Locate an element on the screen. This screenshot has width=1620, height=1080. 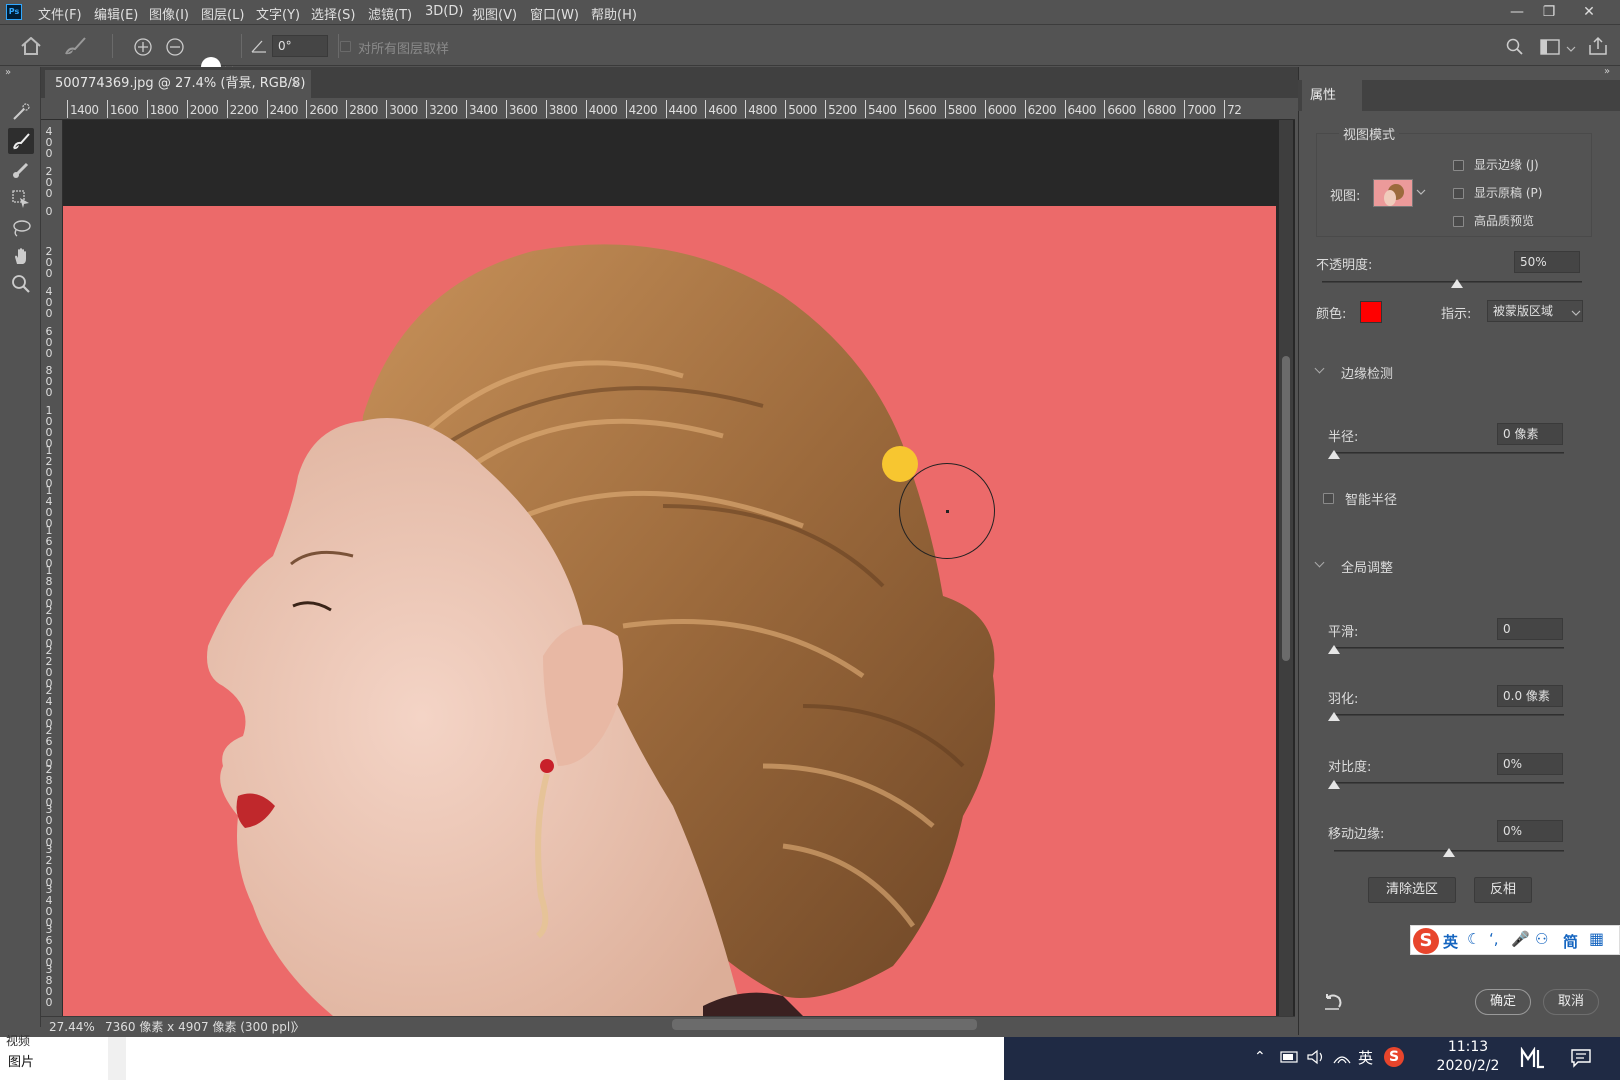
smart-radius-checkbox is located at coordinates (1328, 498).